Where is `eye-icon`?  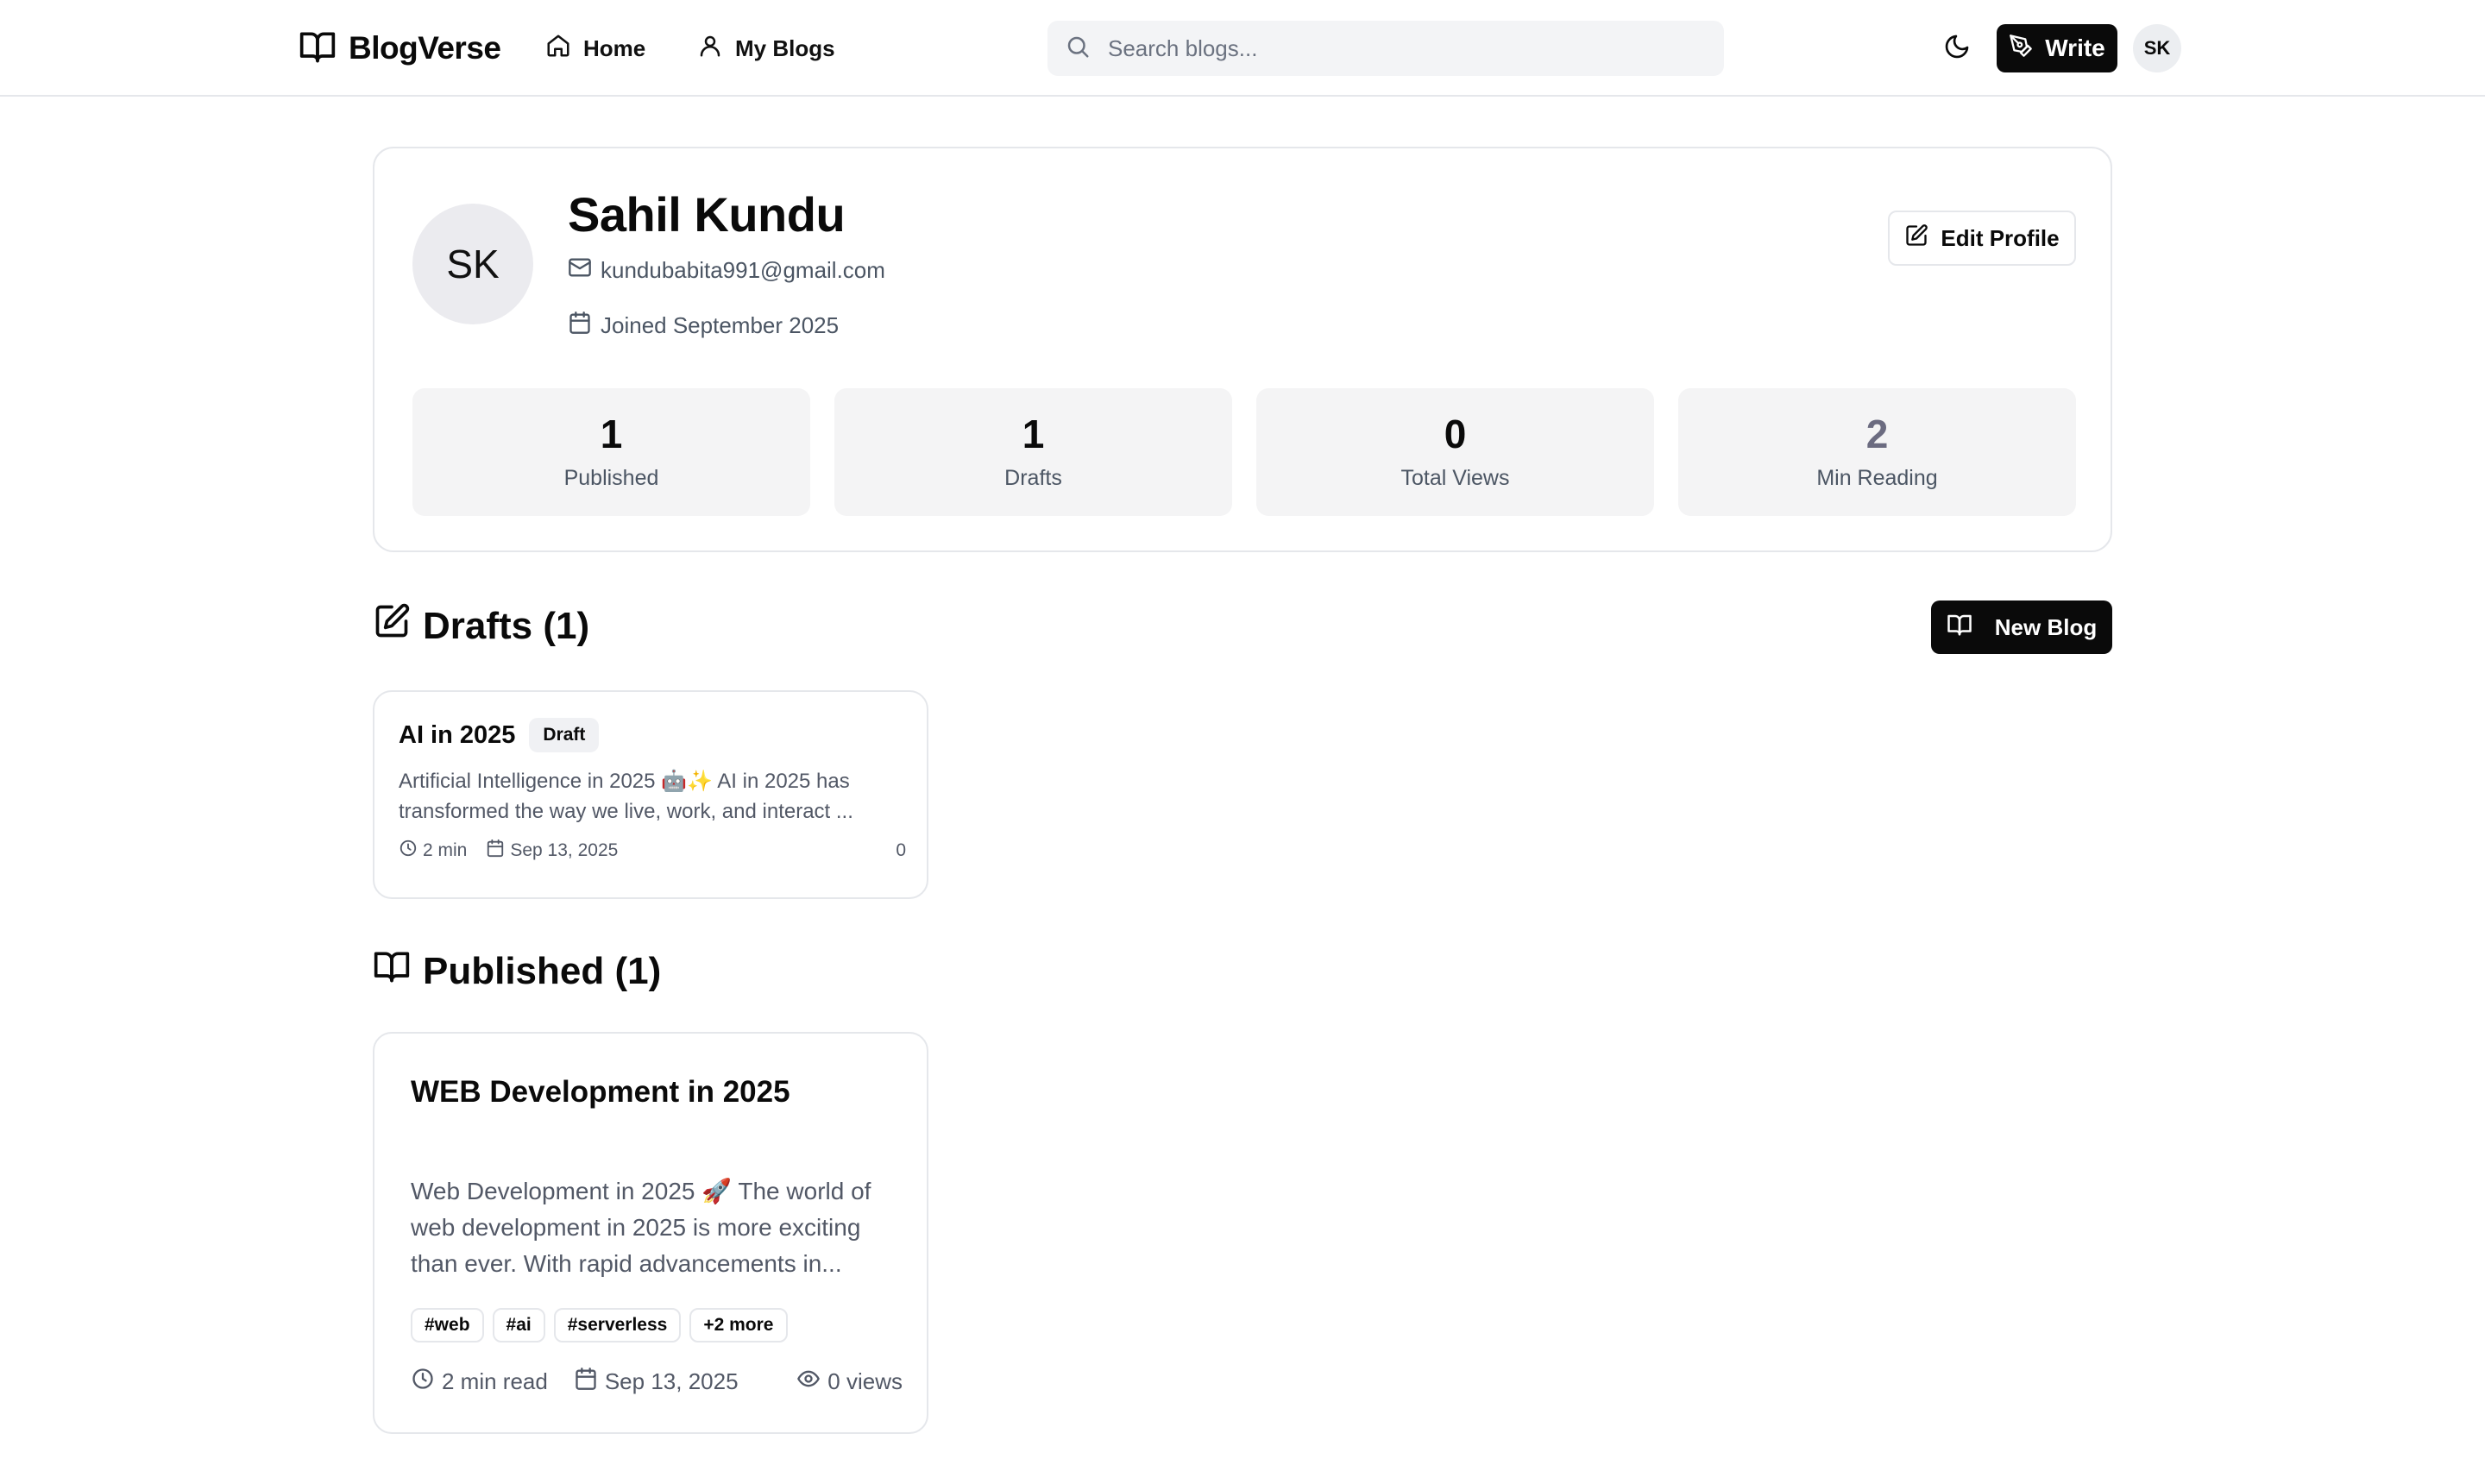
eye-icon is located at coordinates (811, 1382).